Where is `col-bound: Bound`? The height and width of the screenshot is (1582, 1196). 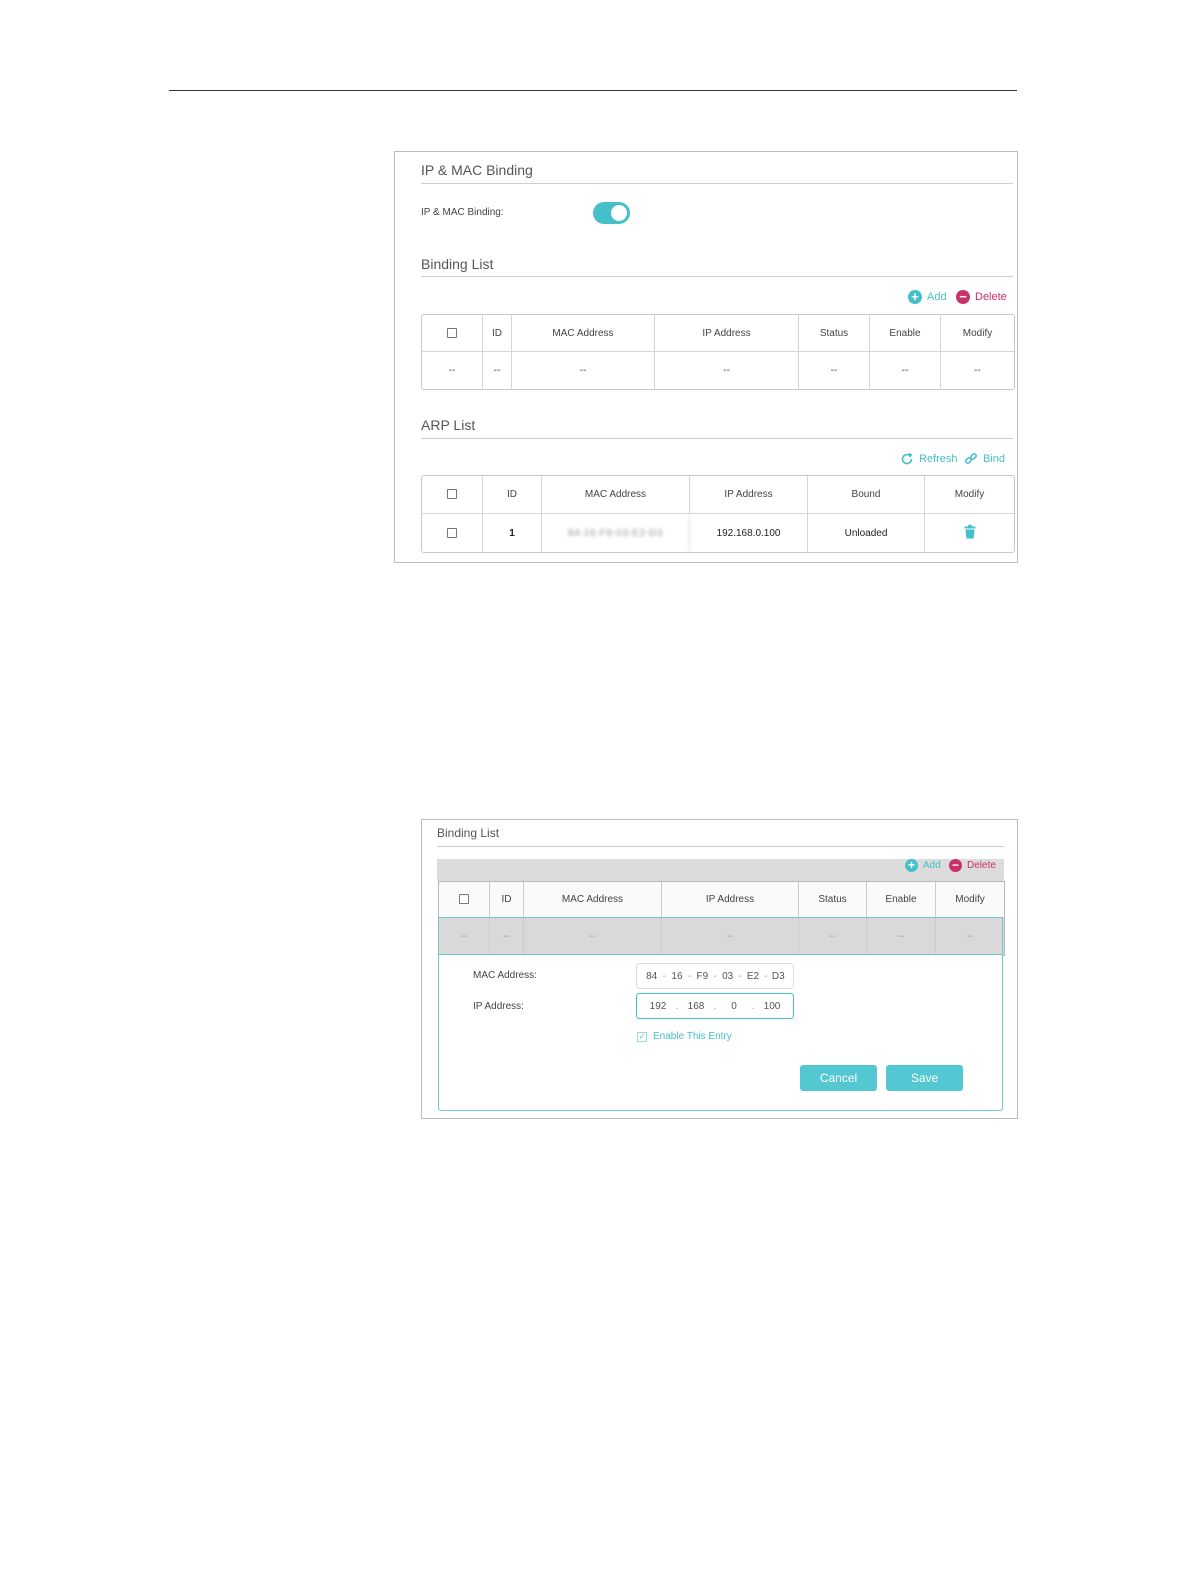
col-bound: Bound is located at coordinates (866, 495).